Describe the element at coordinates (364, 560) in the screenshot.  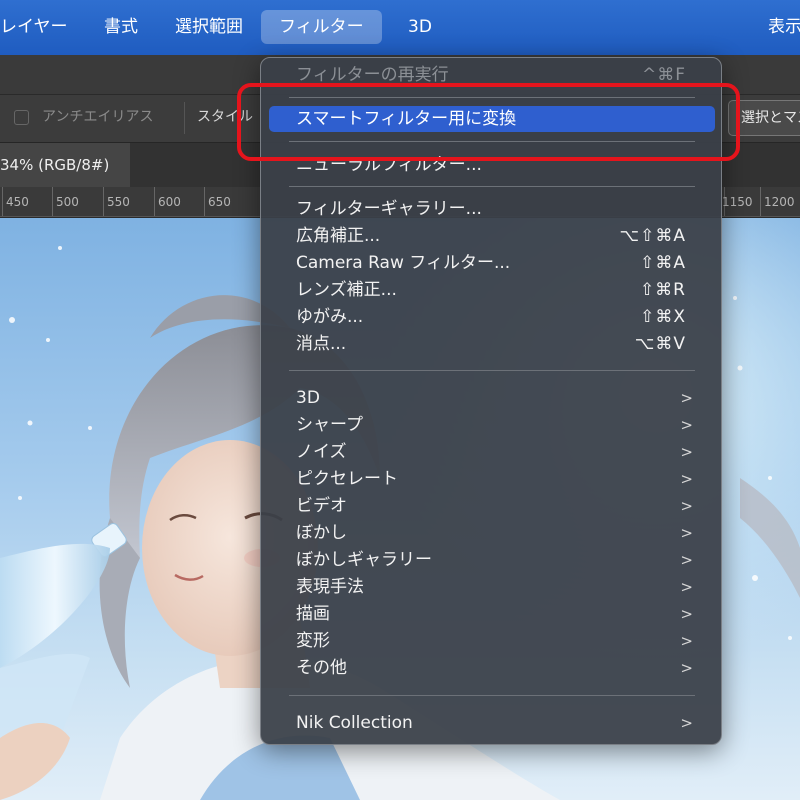
I see `menu-item-label: ぼかしギャラリー` at that location.